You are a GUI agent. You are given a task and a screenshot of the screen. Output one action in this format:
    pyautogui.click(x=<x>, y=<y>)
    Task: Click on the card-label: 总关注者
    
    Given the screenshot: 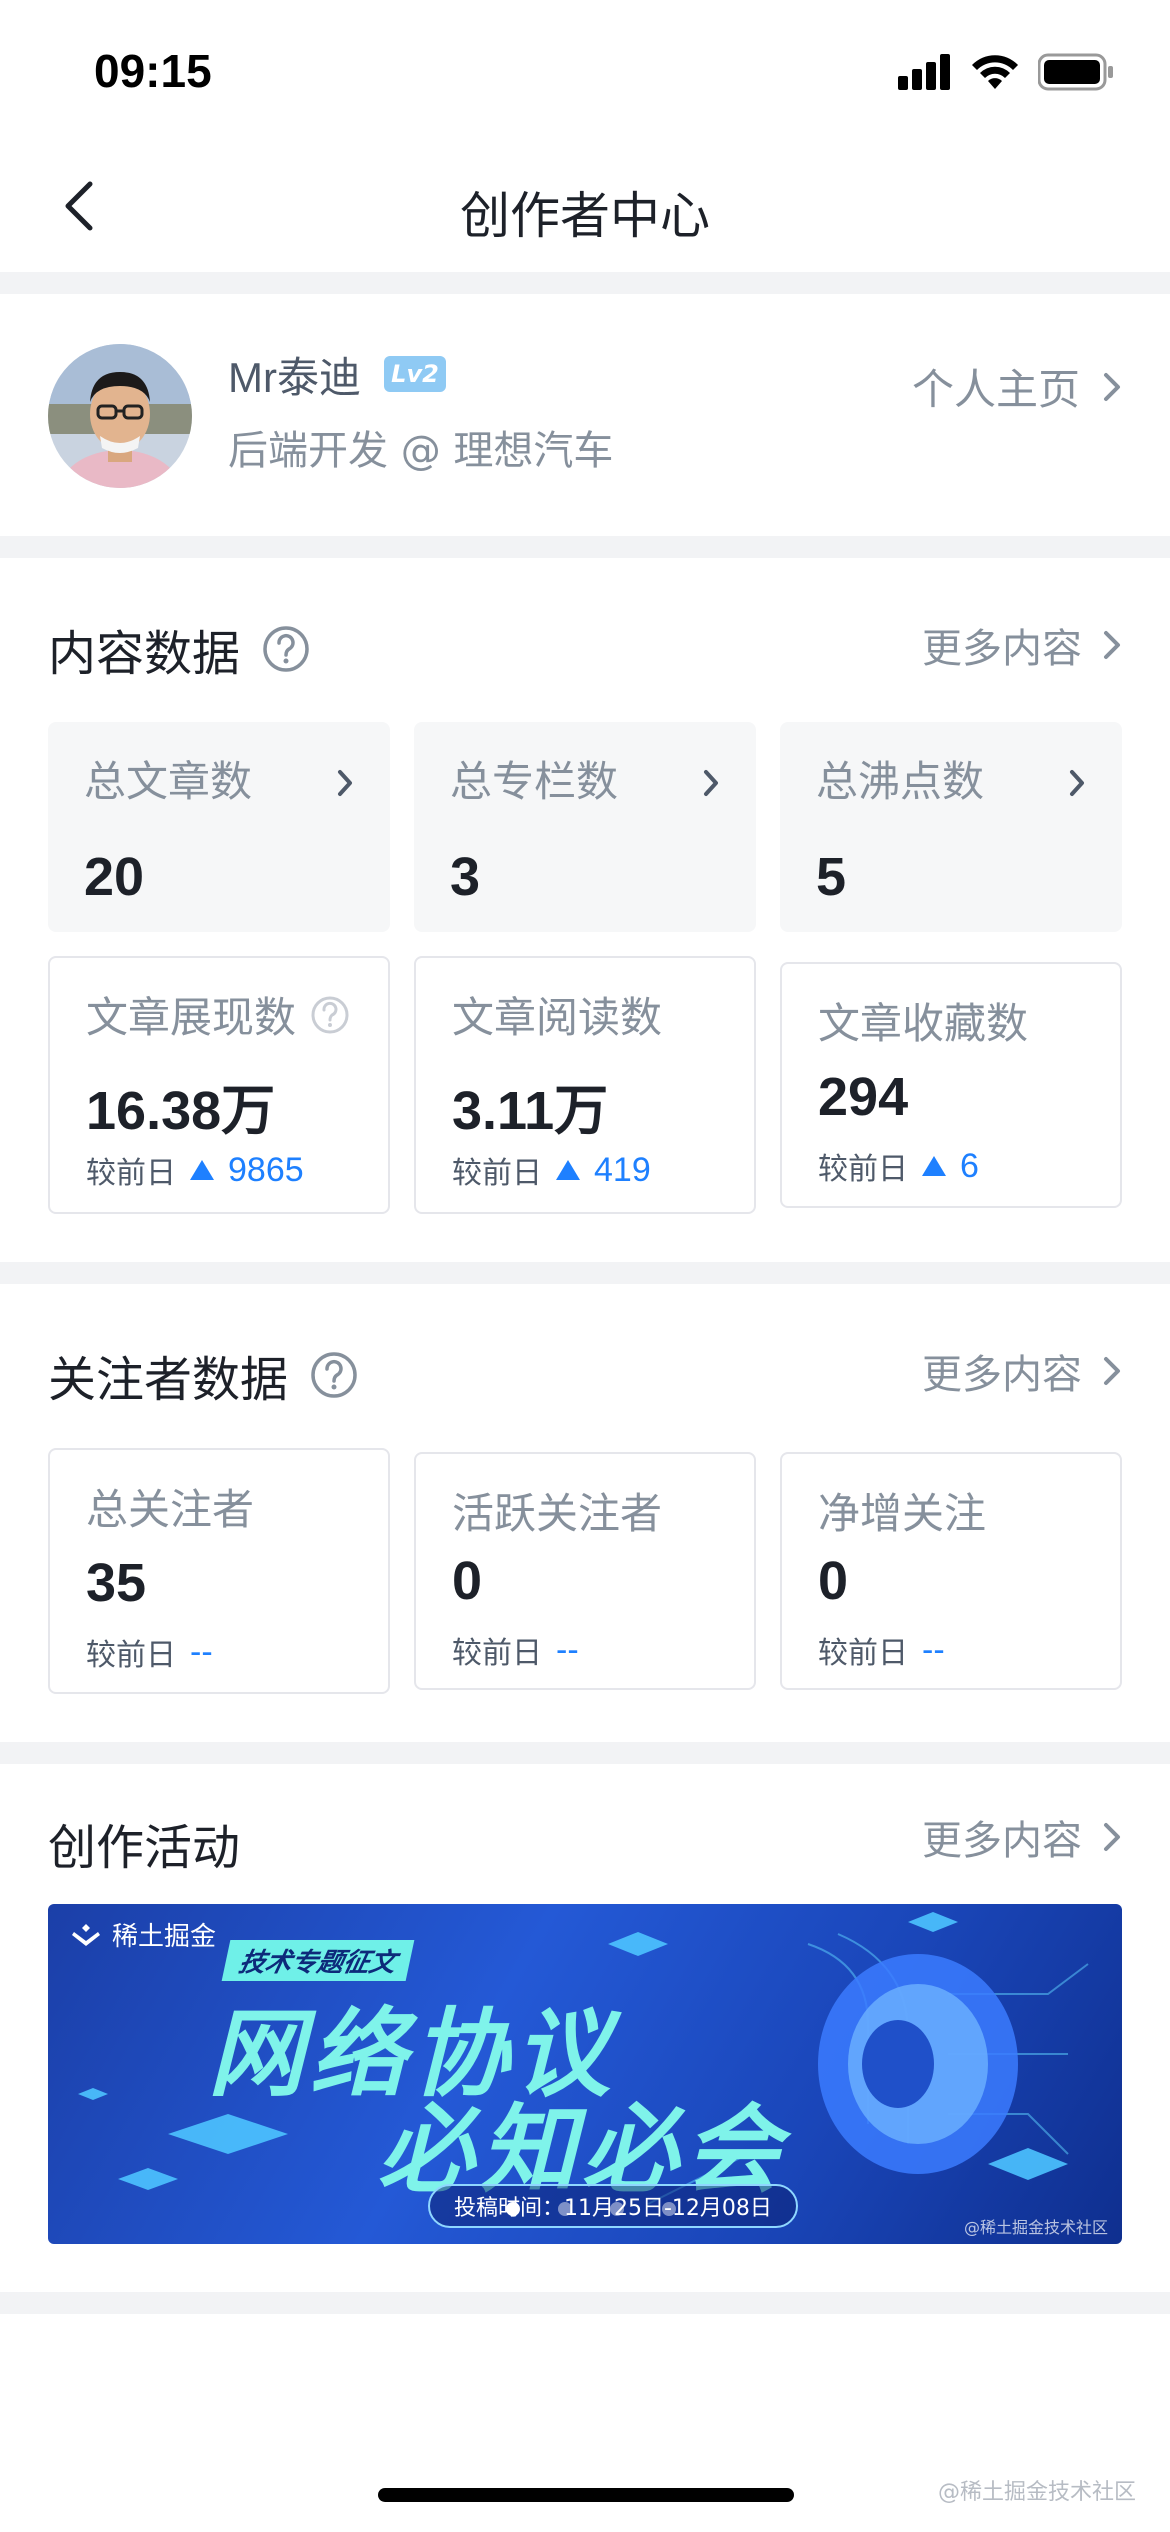 What is the action you would take?
    pyautogui.click(x=170, y=1509)
    